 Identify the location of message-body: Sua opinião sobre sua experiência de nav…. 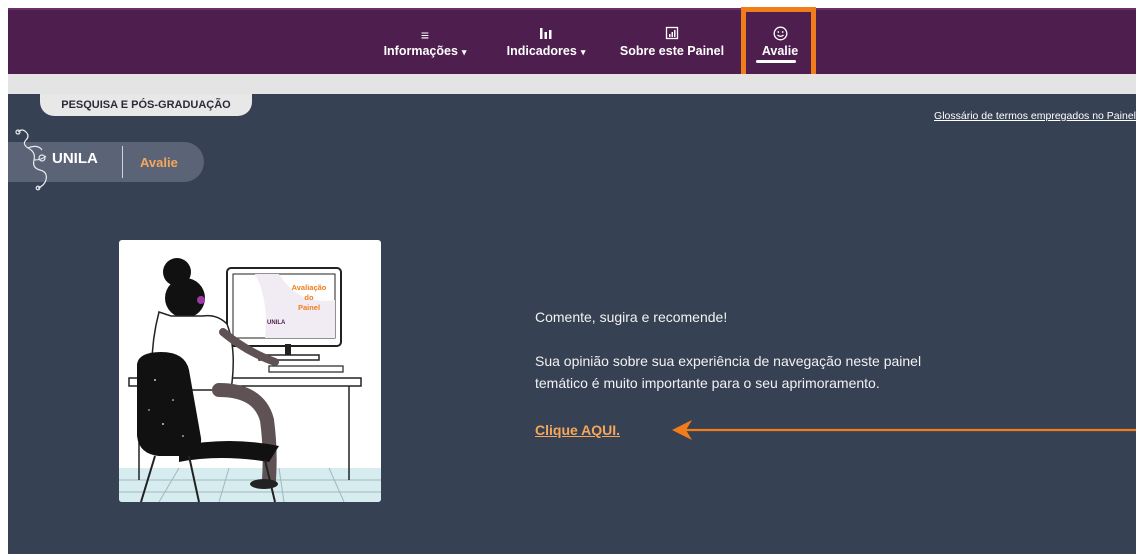
(728, 372).